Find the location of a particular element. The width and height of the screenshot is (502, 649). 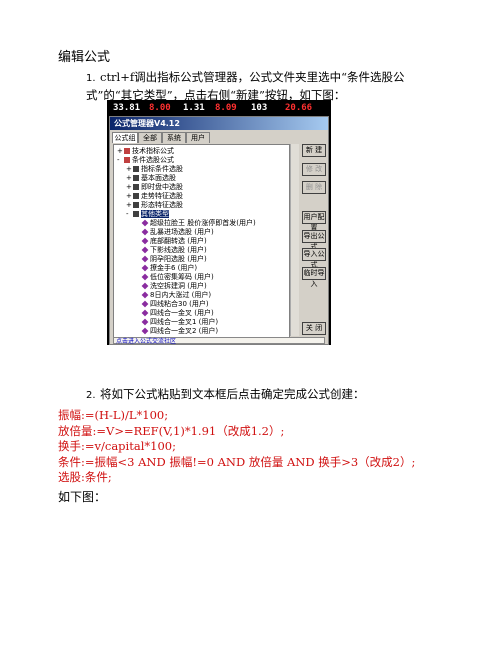

community-link-text: 点击进入公式交流社区 is located at coordinates (146, 340).